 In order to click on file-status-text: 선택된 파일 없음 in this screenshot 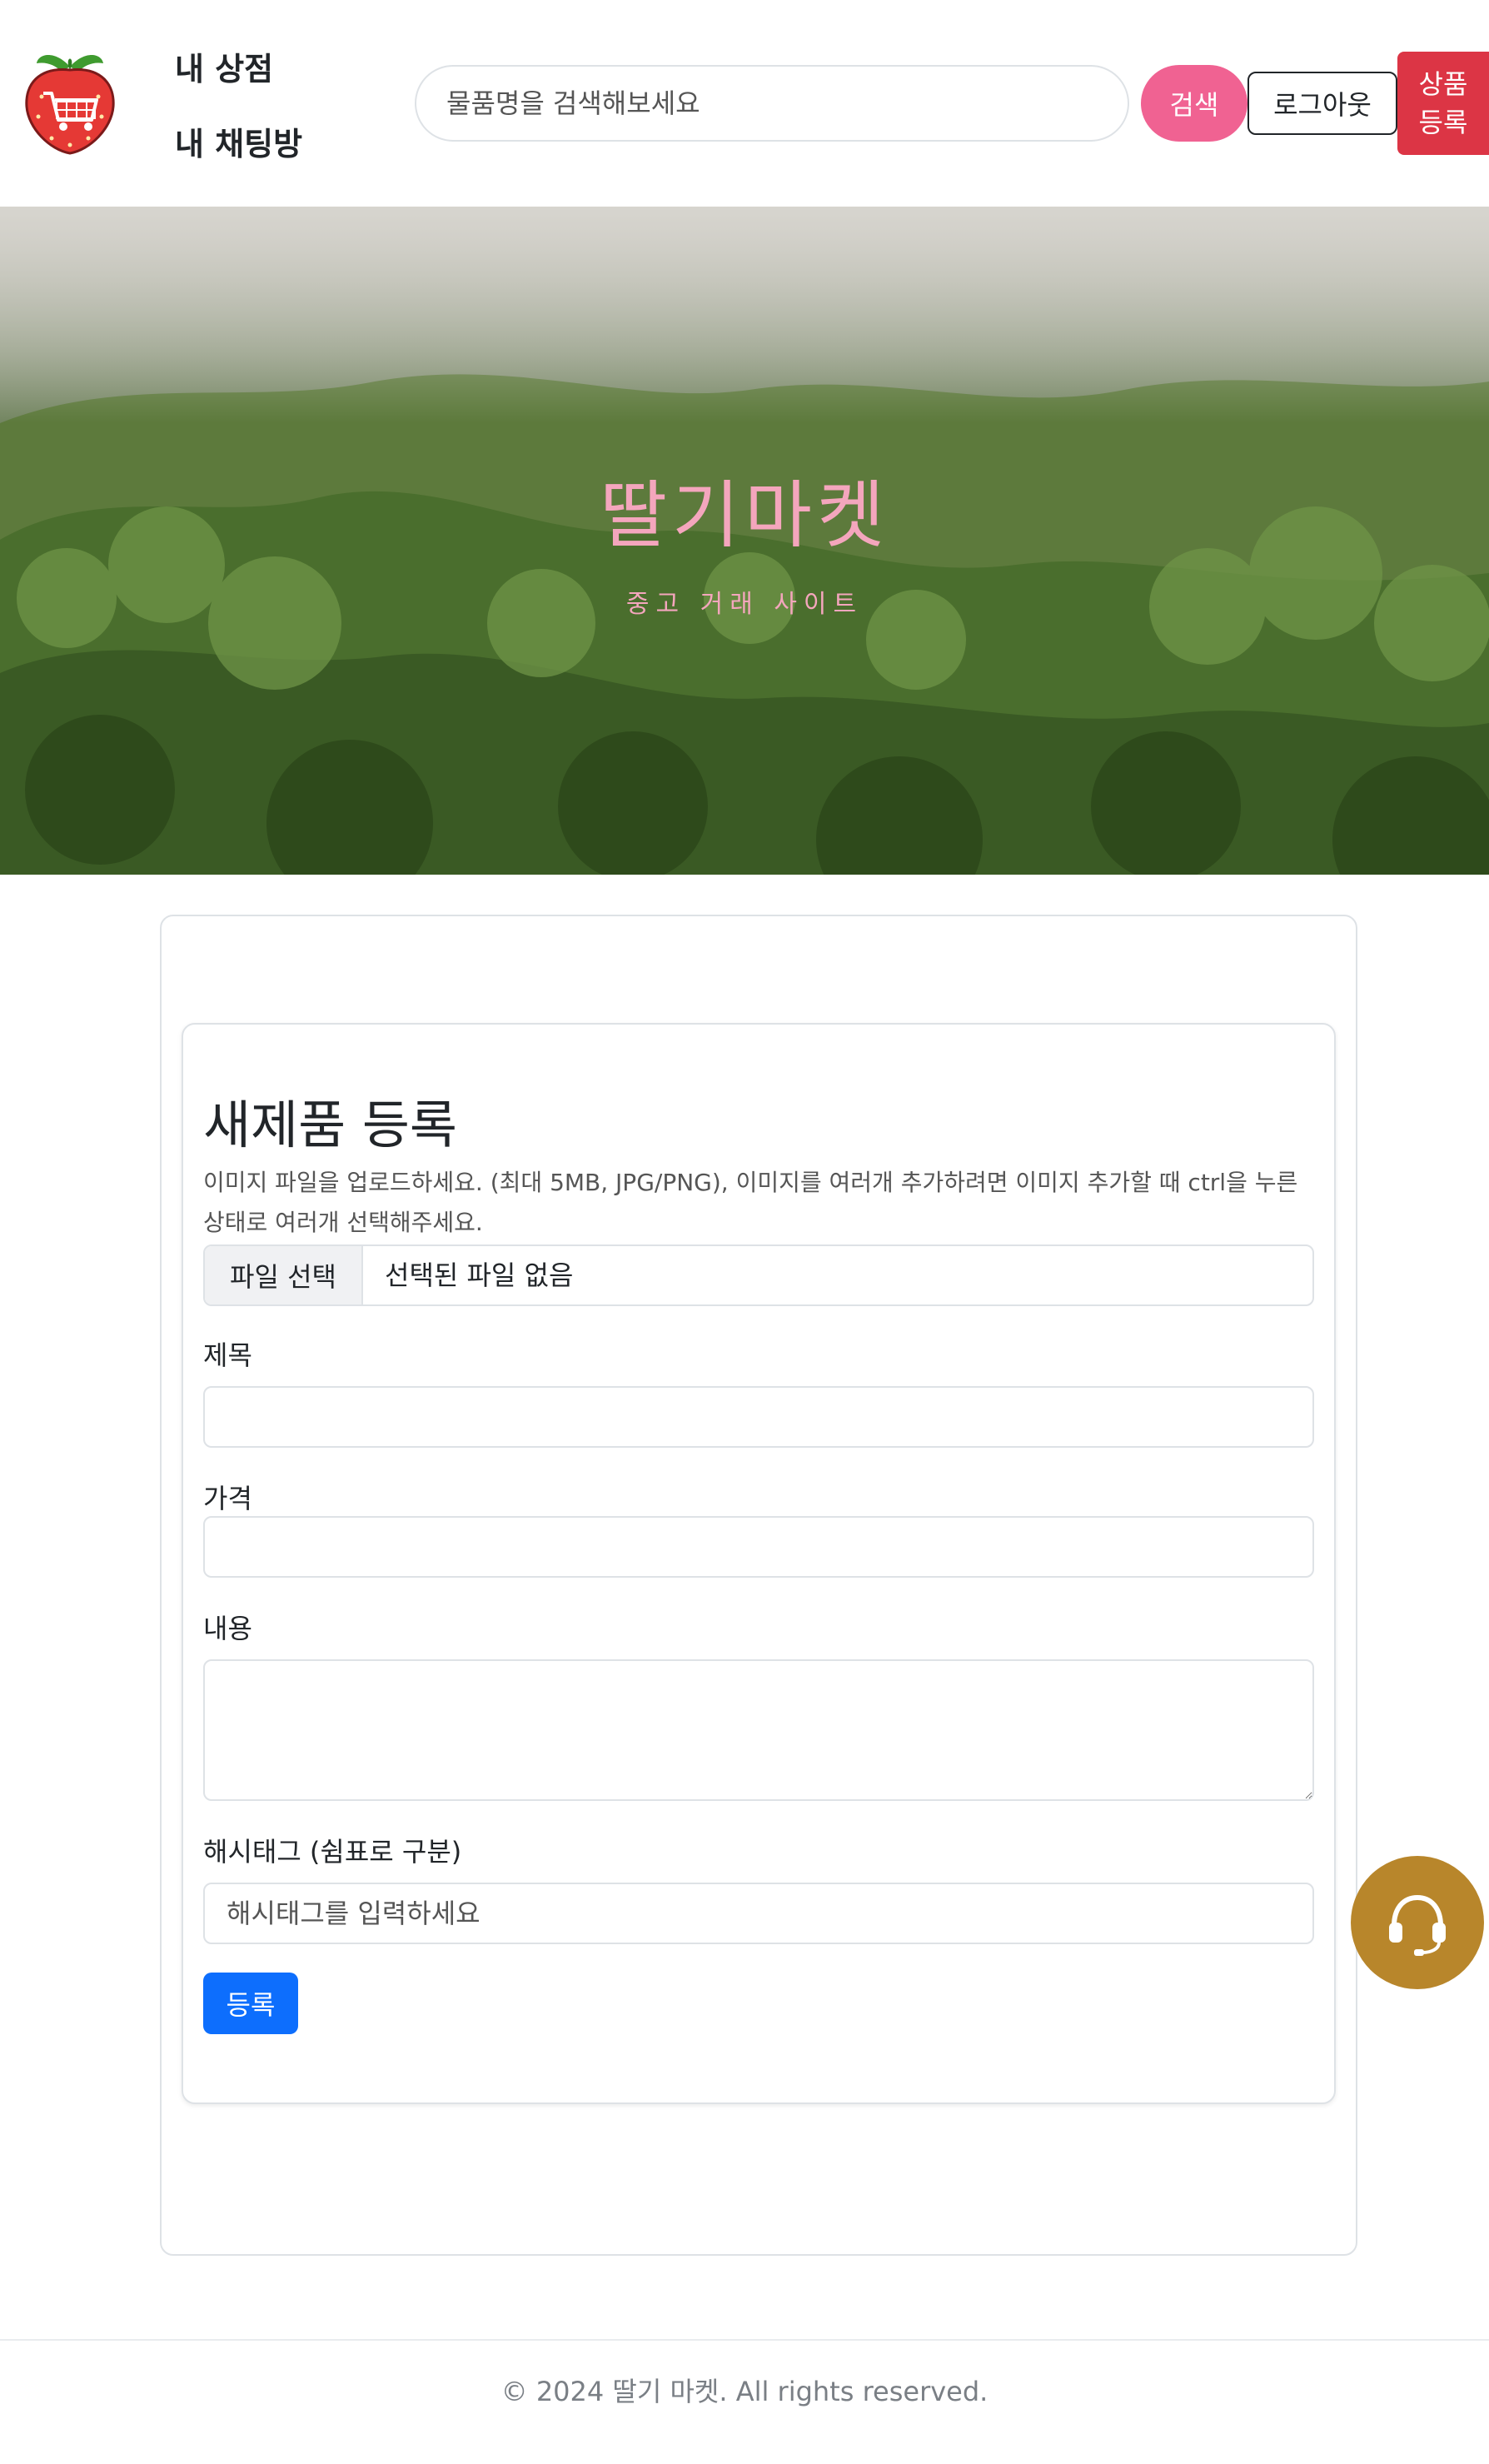, I will do `click(479, 1275)`.